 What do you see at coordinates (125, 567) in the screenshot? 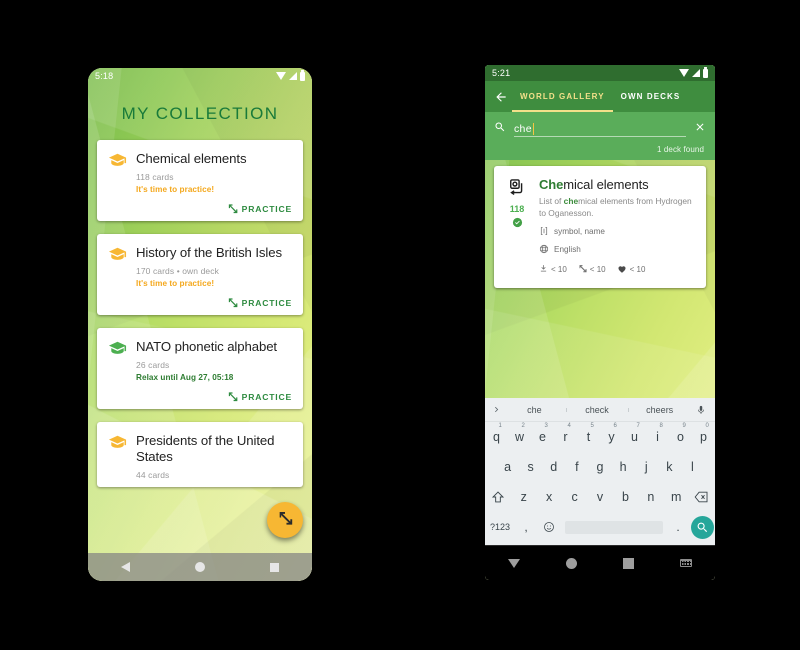
I see `back-icon` at bounding box center [125, 567].